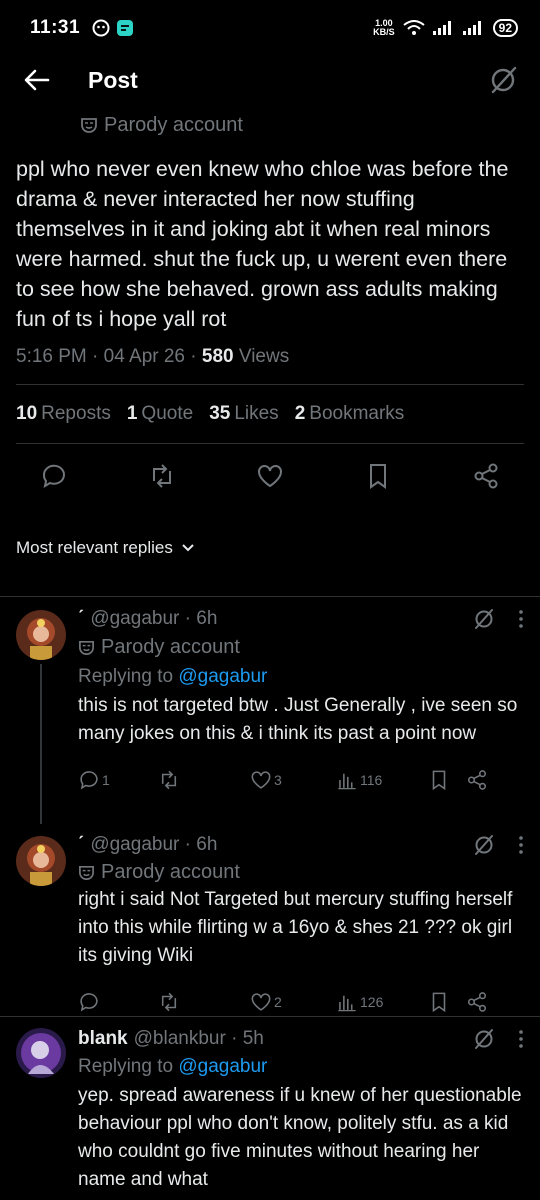 Image resolution: width=540 pixels, height=1200 pixels. What do you see at coordinates (293, 780) in the screenshot?
I see `like-button: 3` at bounding box center [293, 780].